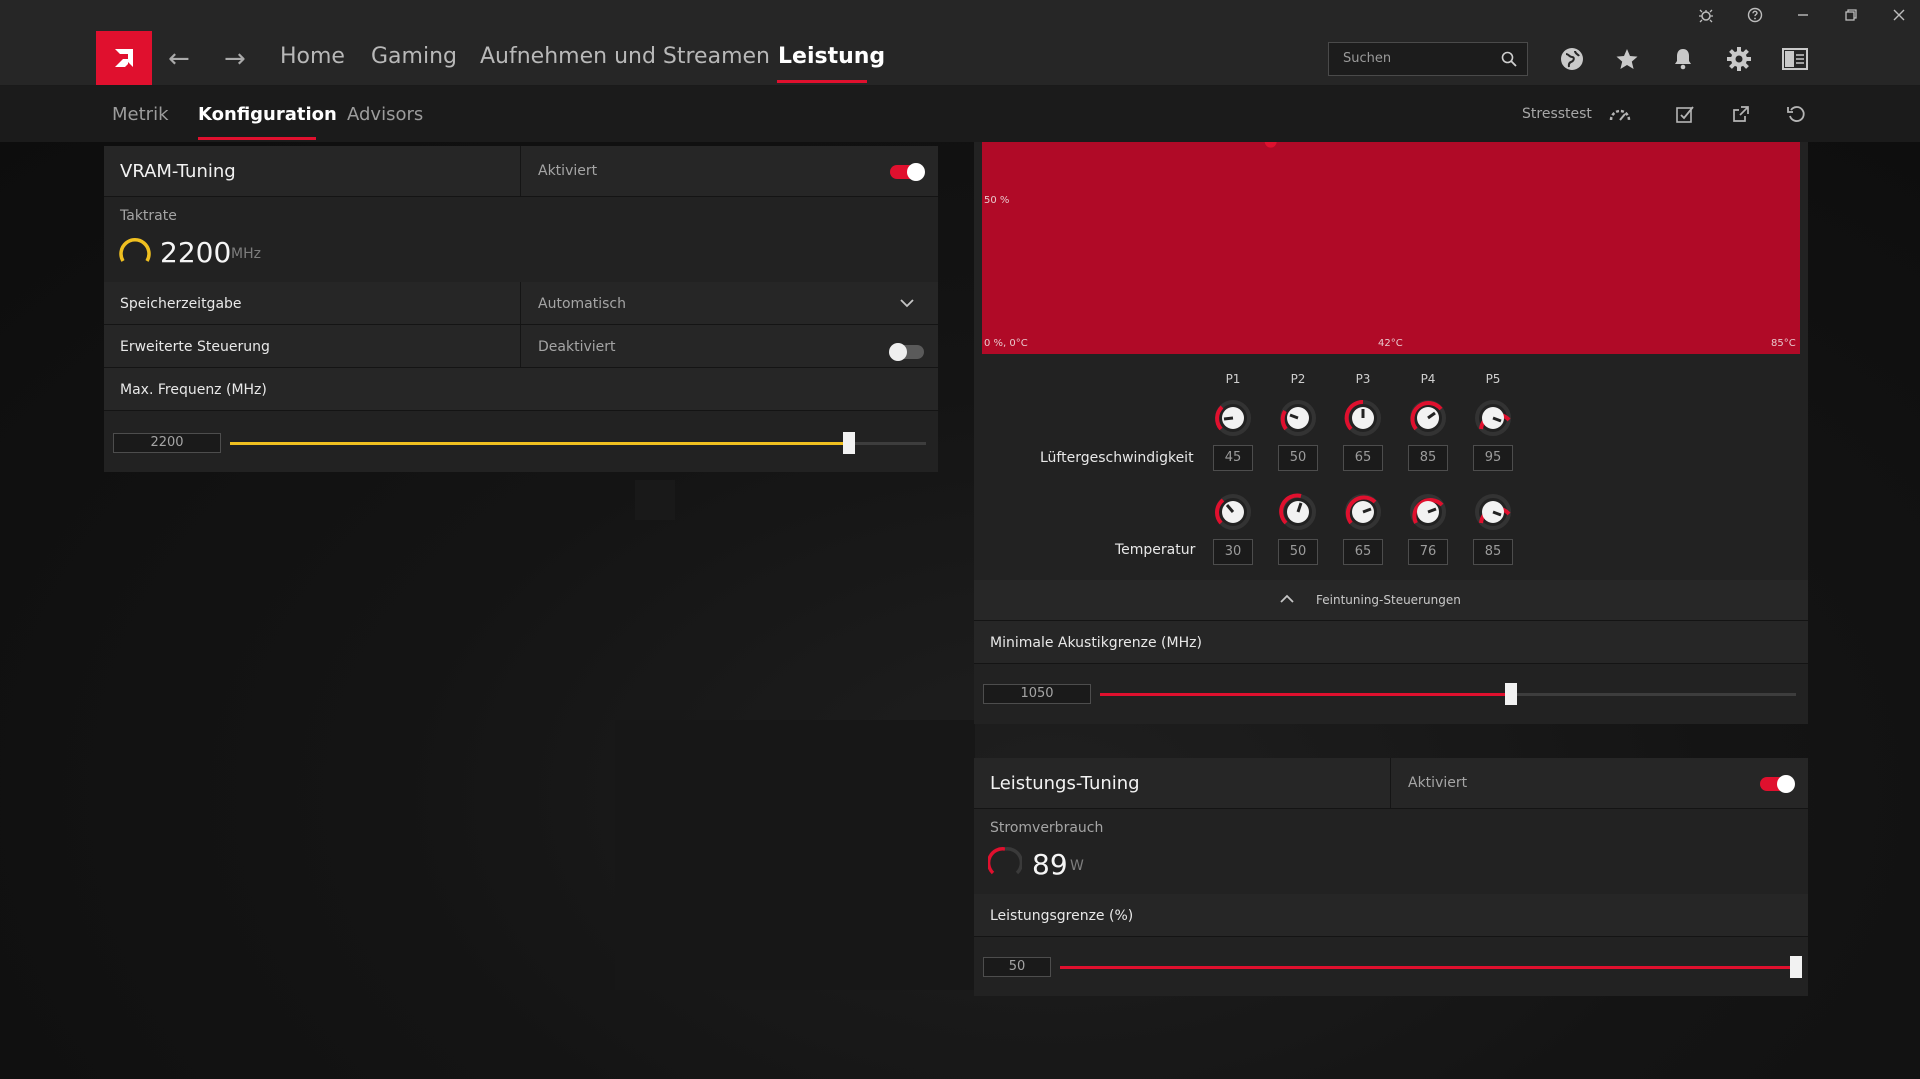 The width and height of the screenshot is (1920, 1079). I want to click on fan-speed-dial-p3, so click(1363, 418).